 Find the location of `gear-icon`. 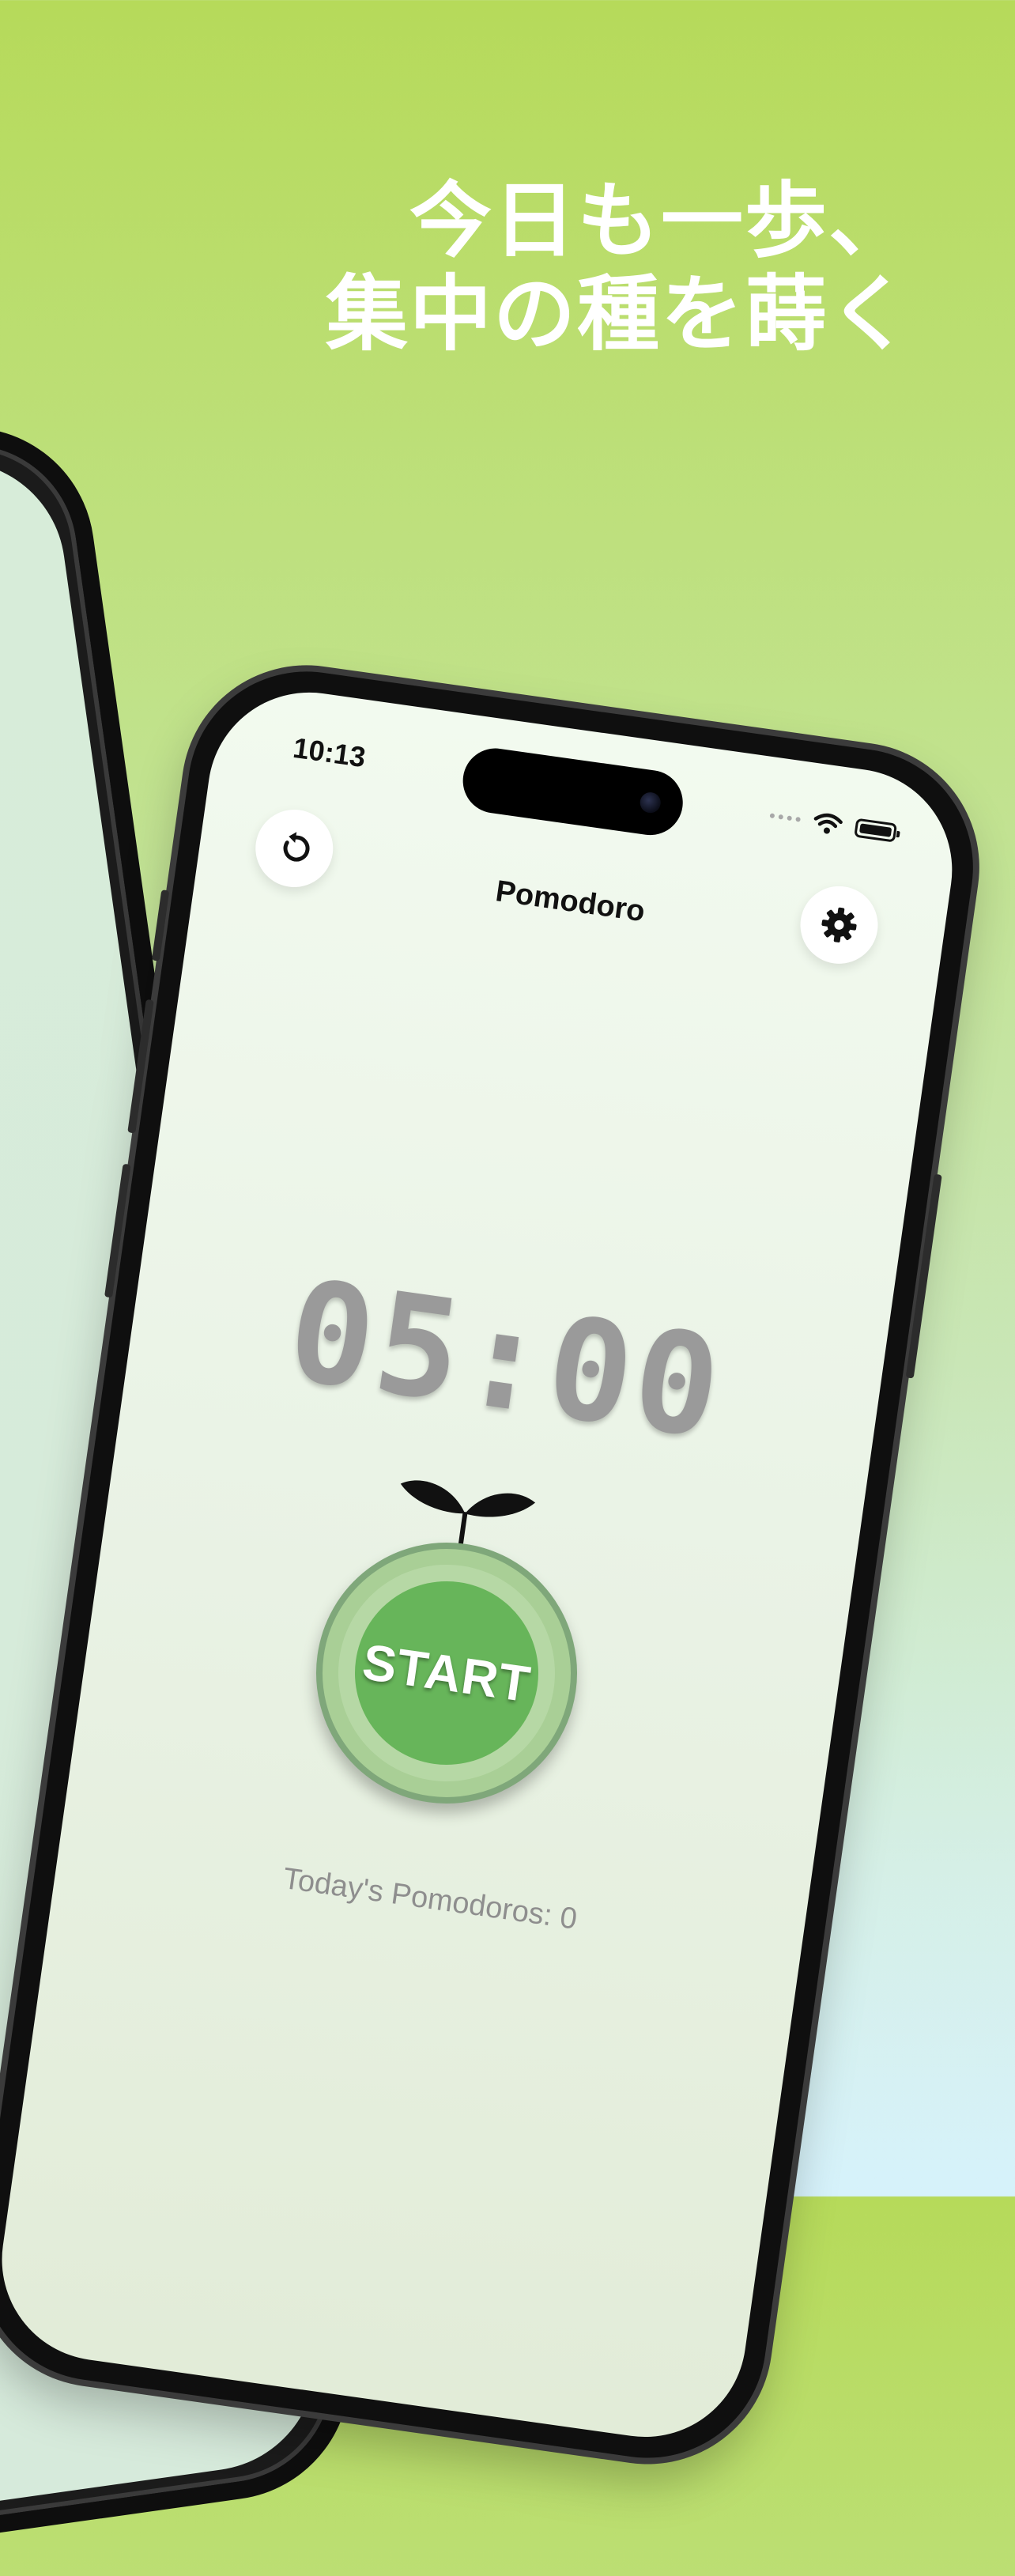

gear-icon is located at coordinates (839, 924).